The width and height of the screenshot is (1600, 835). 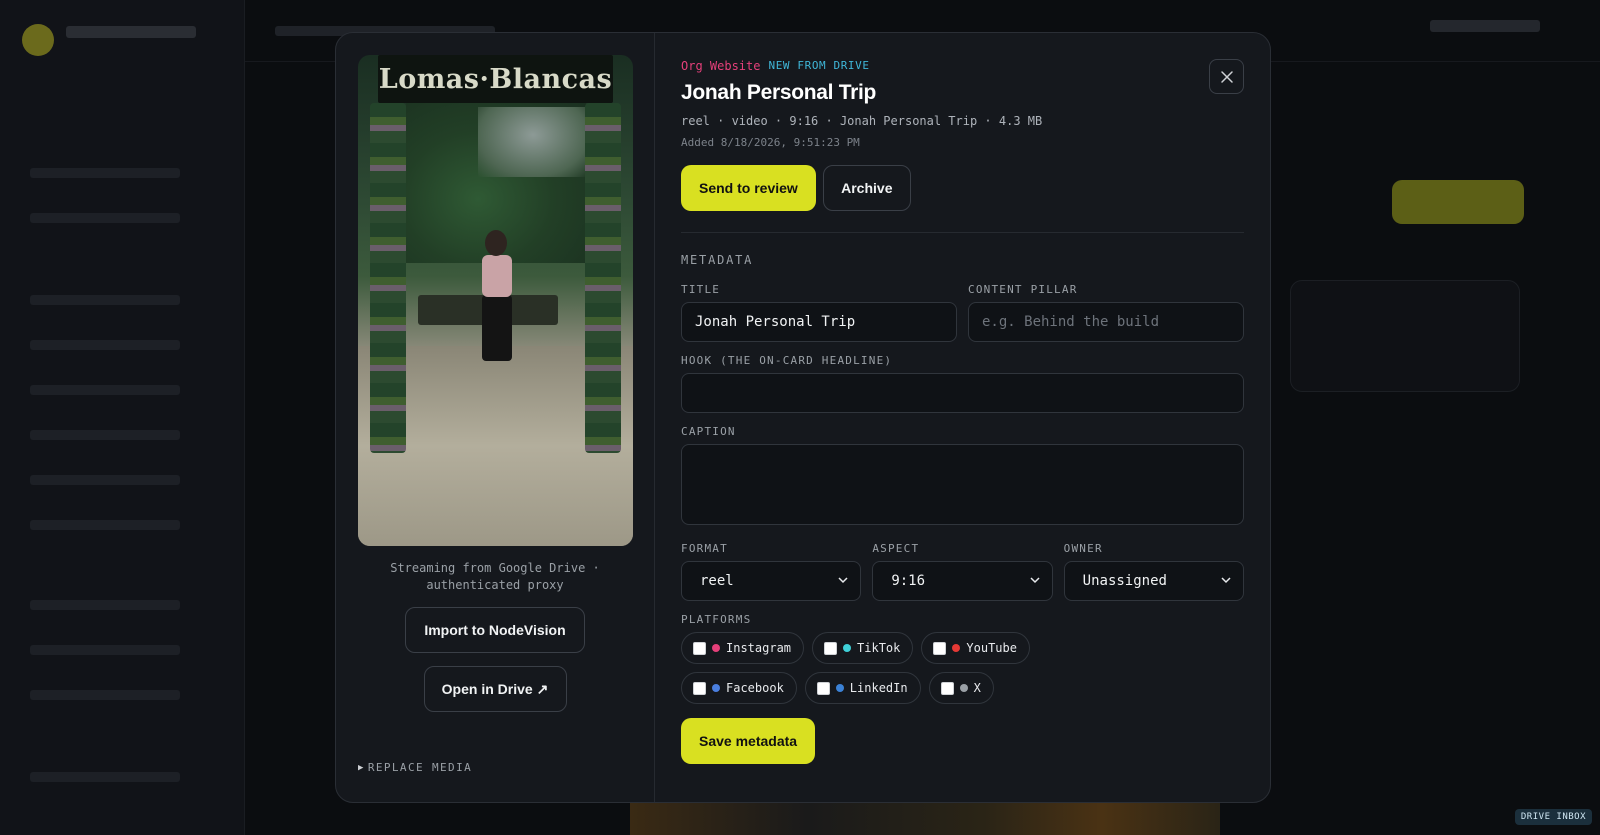 I want to click on format-value: reel, so click(x=717, y=581).